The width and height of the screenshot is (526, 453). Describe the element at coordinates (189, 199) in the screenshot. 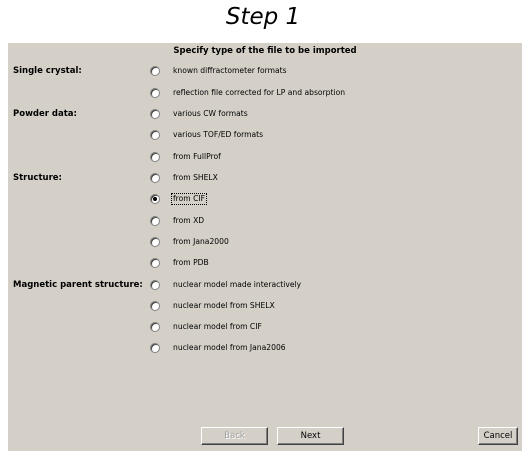

I see `option-label: from CIF` at that location.